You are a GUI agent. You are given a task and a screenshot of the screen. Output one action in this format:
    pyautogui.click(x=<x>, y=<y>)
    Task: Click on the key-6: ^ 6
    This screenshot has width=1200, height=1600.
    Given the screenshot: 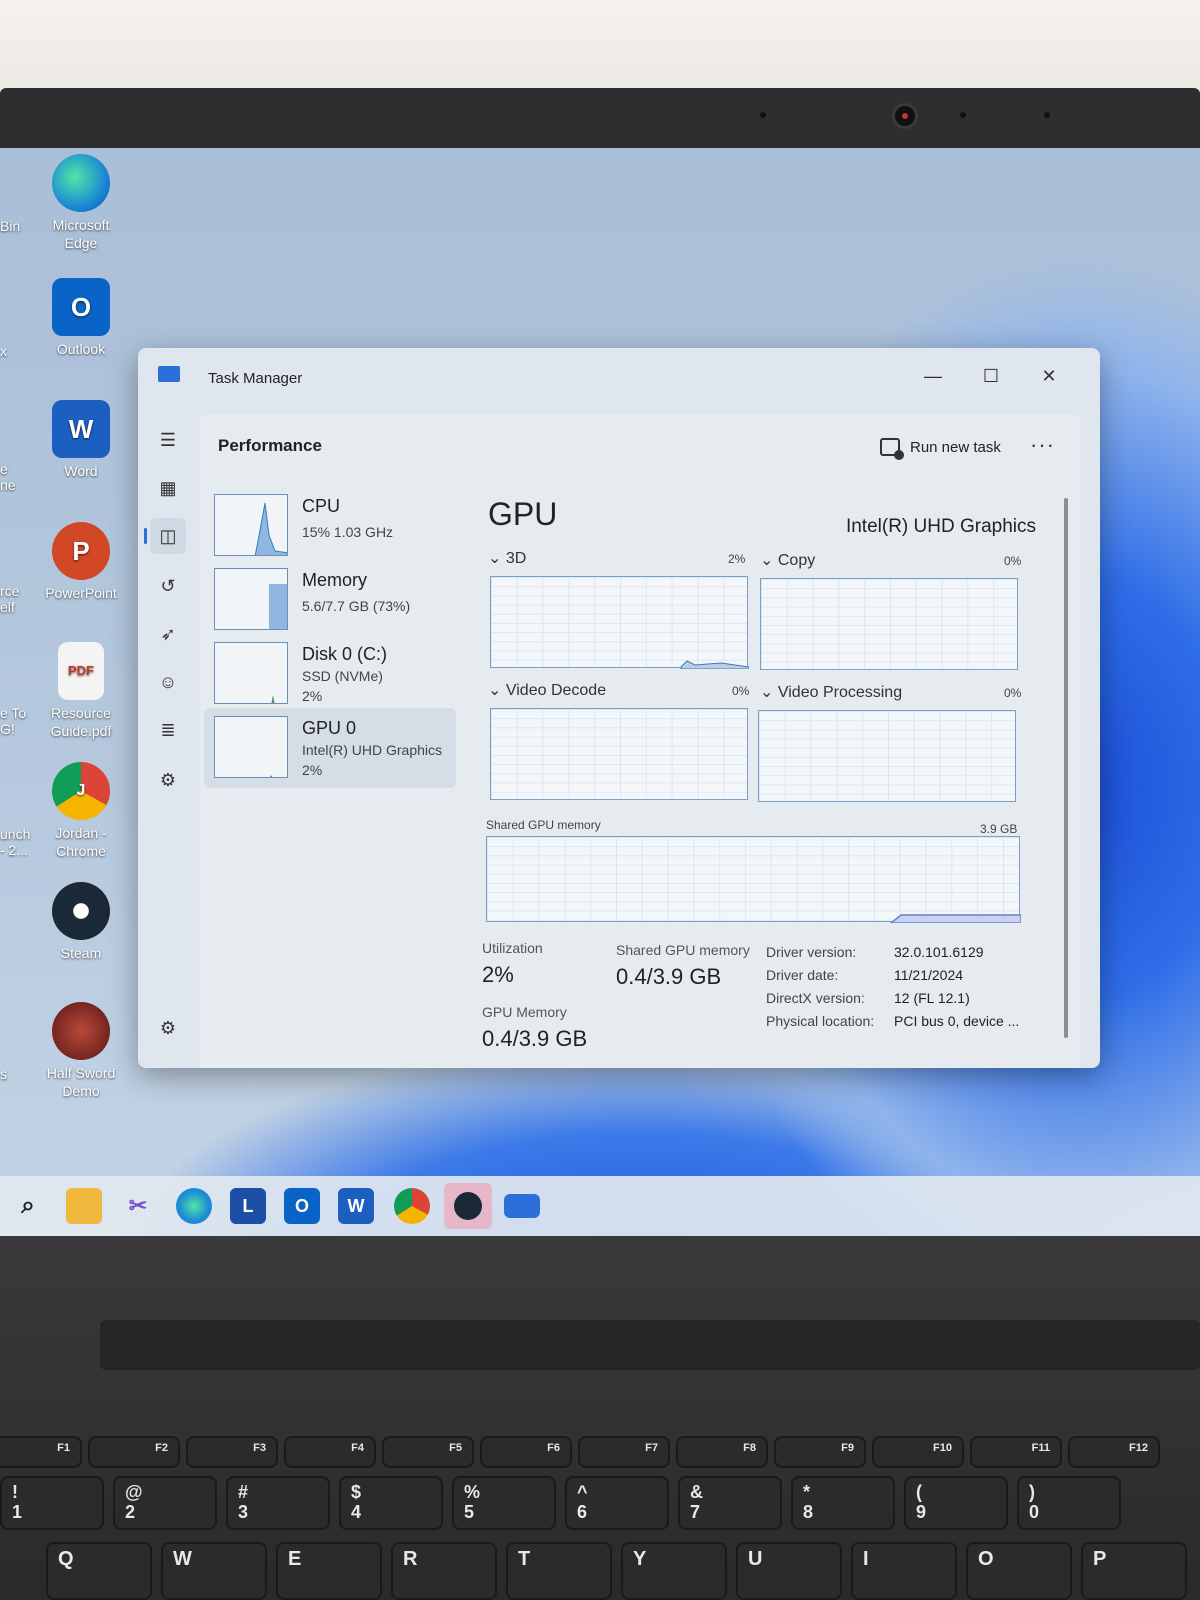 What is the action you would take?
    pyautogui.click(x=617, y=1503)
    